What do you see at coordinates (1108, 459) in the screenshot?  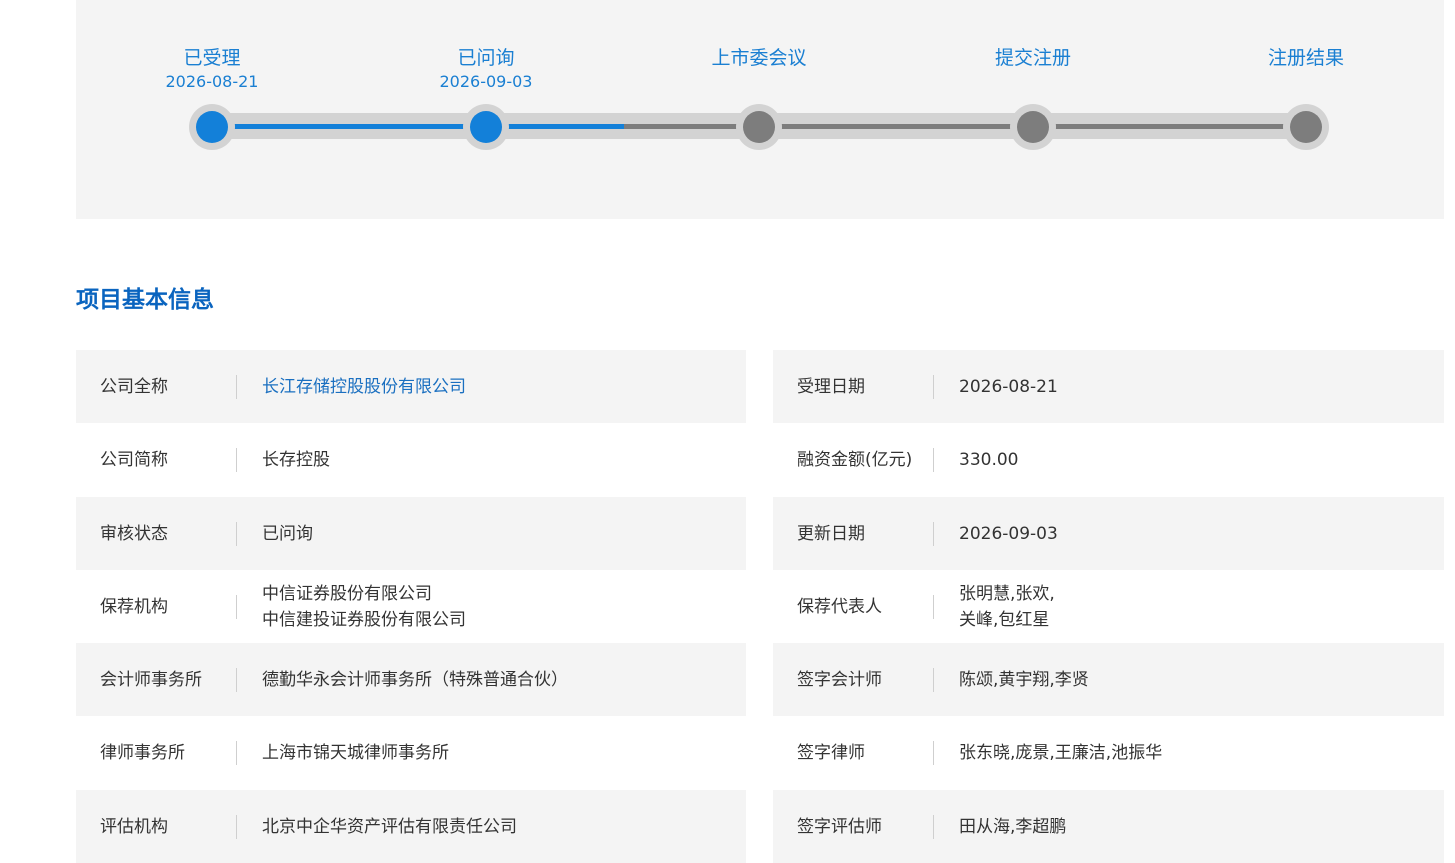 I see `info-row-financing-amount: 融资金额(亿元) 330.00` at bounding box center [1108, 459].